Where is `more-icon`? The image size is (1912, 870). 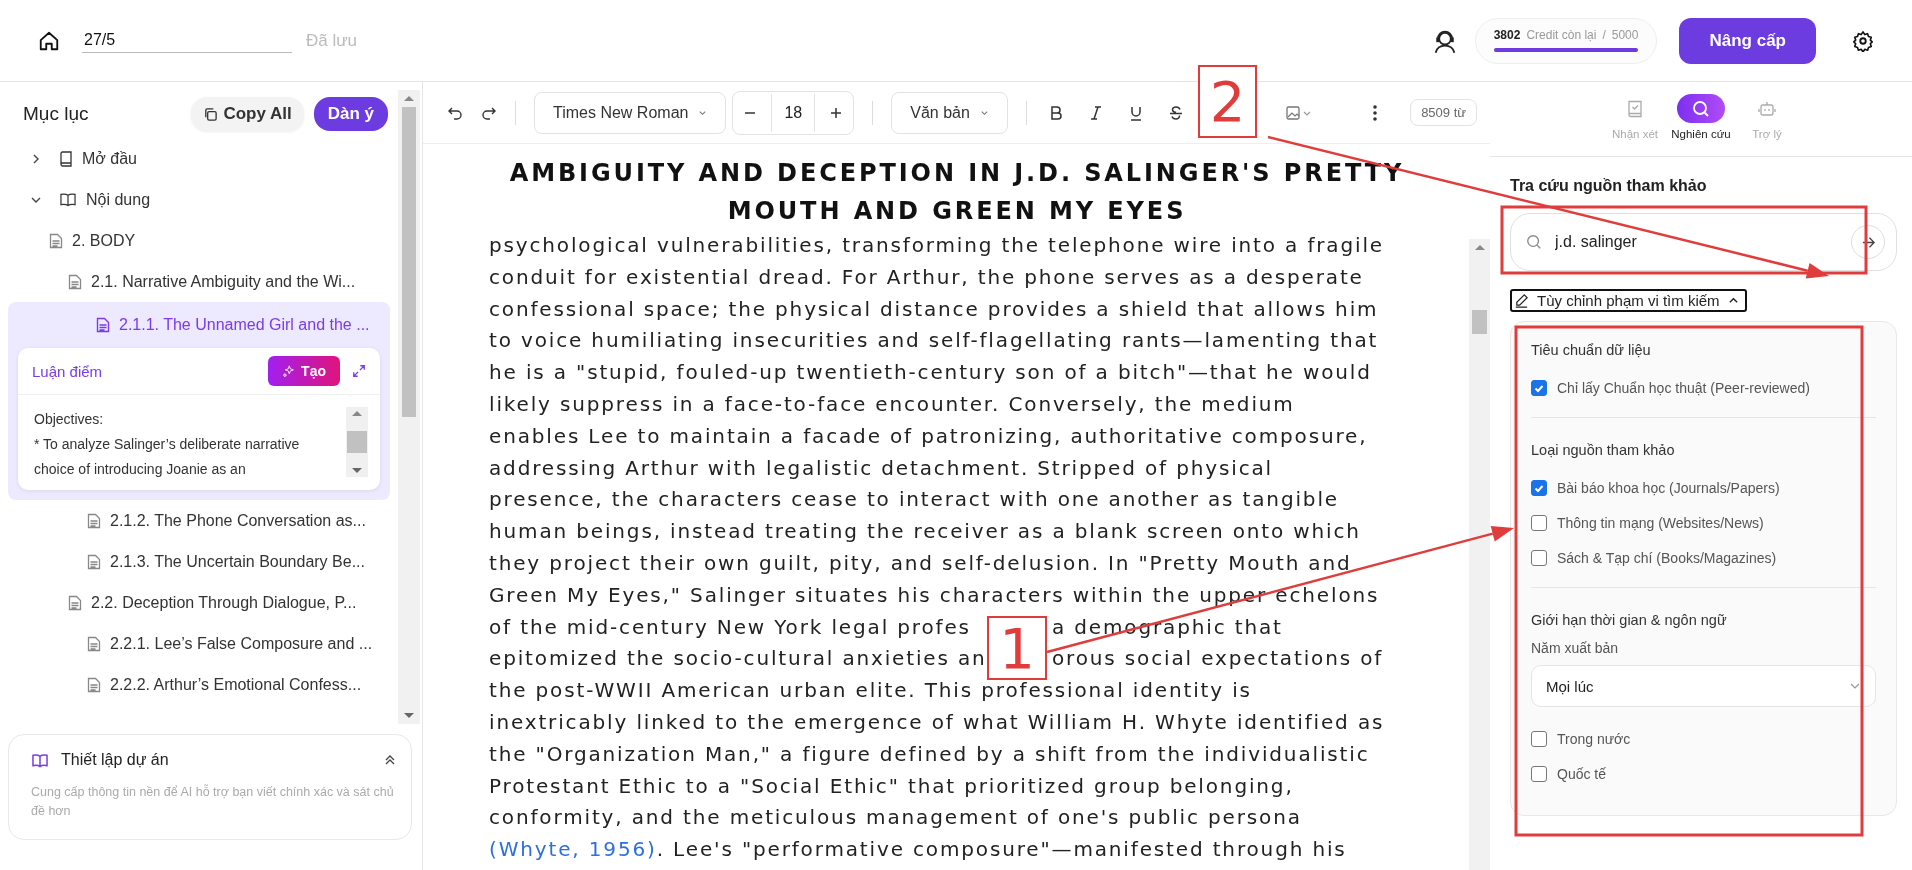
more-icon is located at coordinates (1375, 112).